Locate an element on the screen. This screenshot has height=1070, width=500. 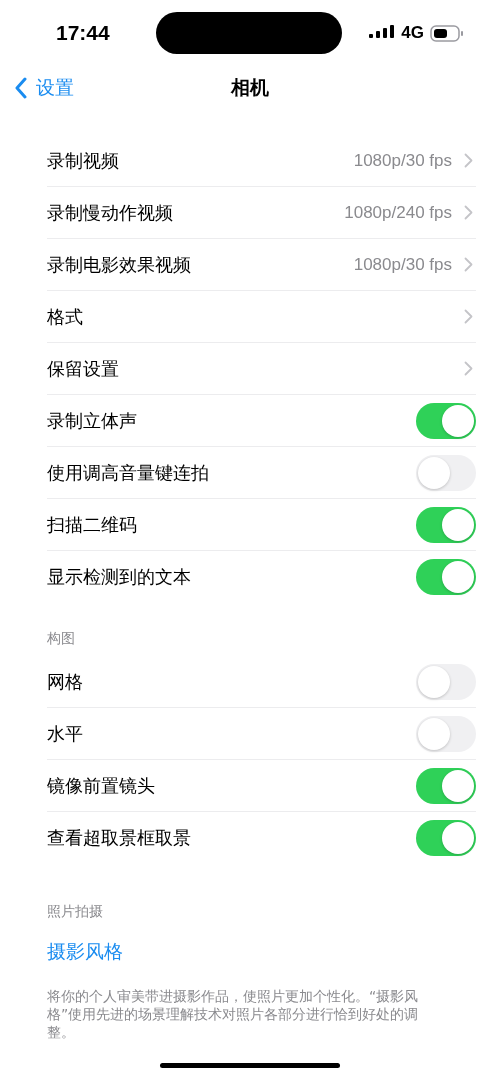
settings-row: 使用调高音量键连拍 is located at coordinates (261, 473).